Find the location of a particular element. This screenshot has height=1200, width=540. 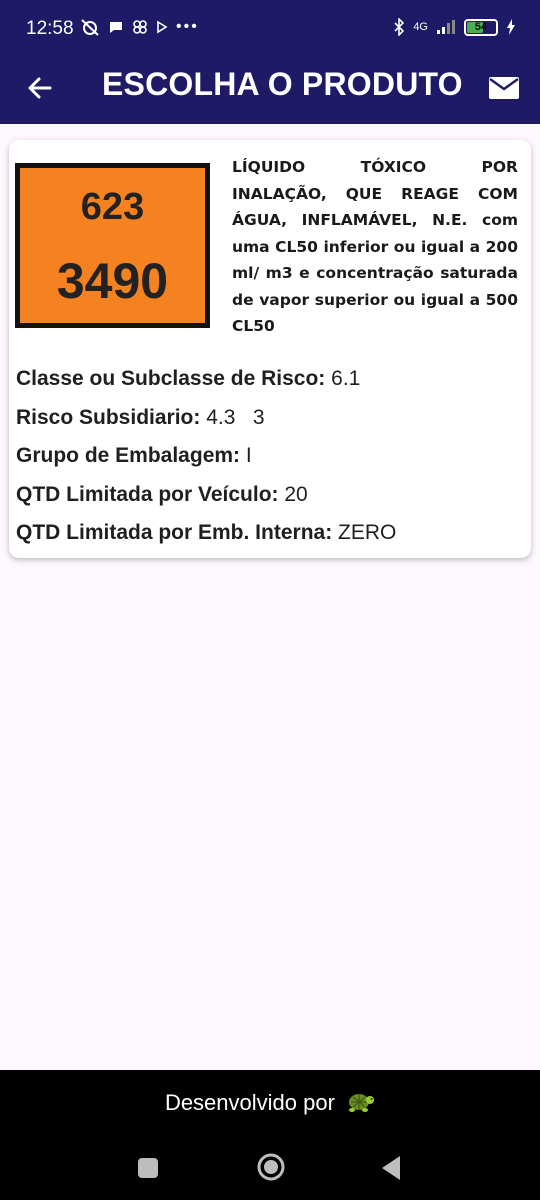

detail-value: I is located at coordinates (248, 455).